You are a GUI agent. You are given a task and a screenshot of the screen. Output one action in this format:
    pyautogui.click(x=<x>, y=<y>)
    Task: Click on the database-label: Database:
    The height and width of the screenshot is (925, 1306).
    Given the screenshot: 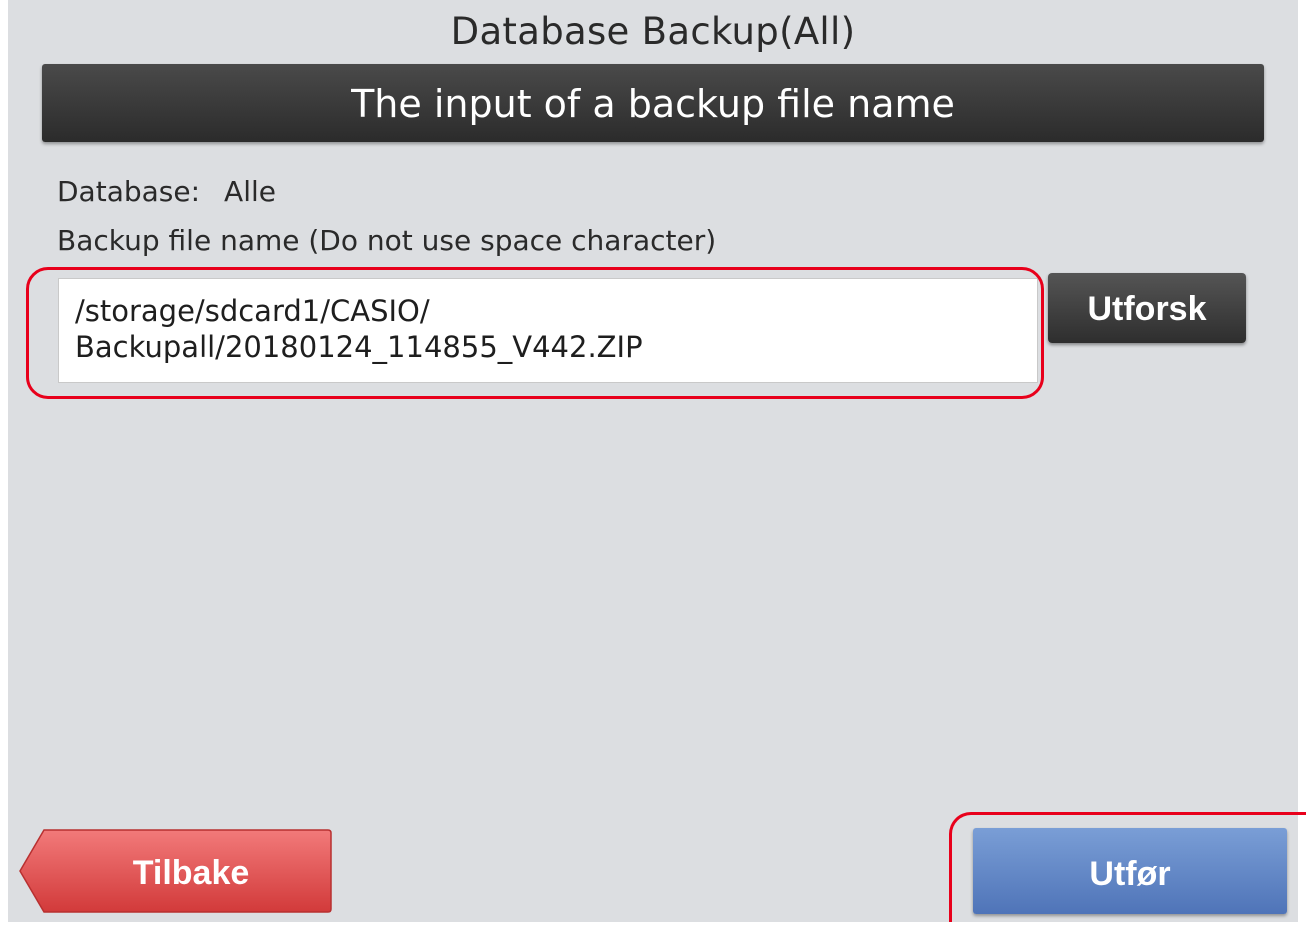 What is the action you would take?
    pyautogui.click(x=129, y=191)
    